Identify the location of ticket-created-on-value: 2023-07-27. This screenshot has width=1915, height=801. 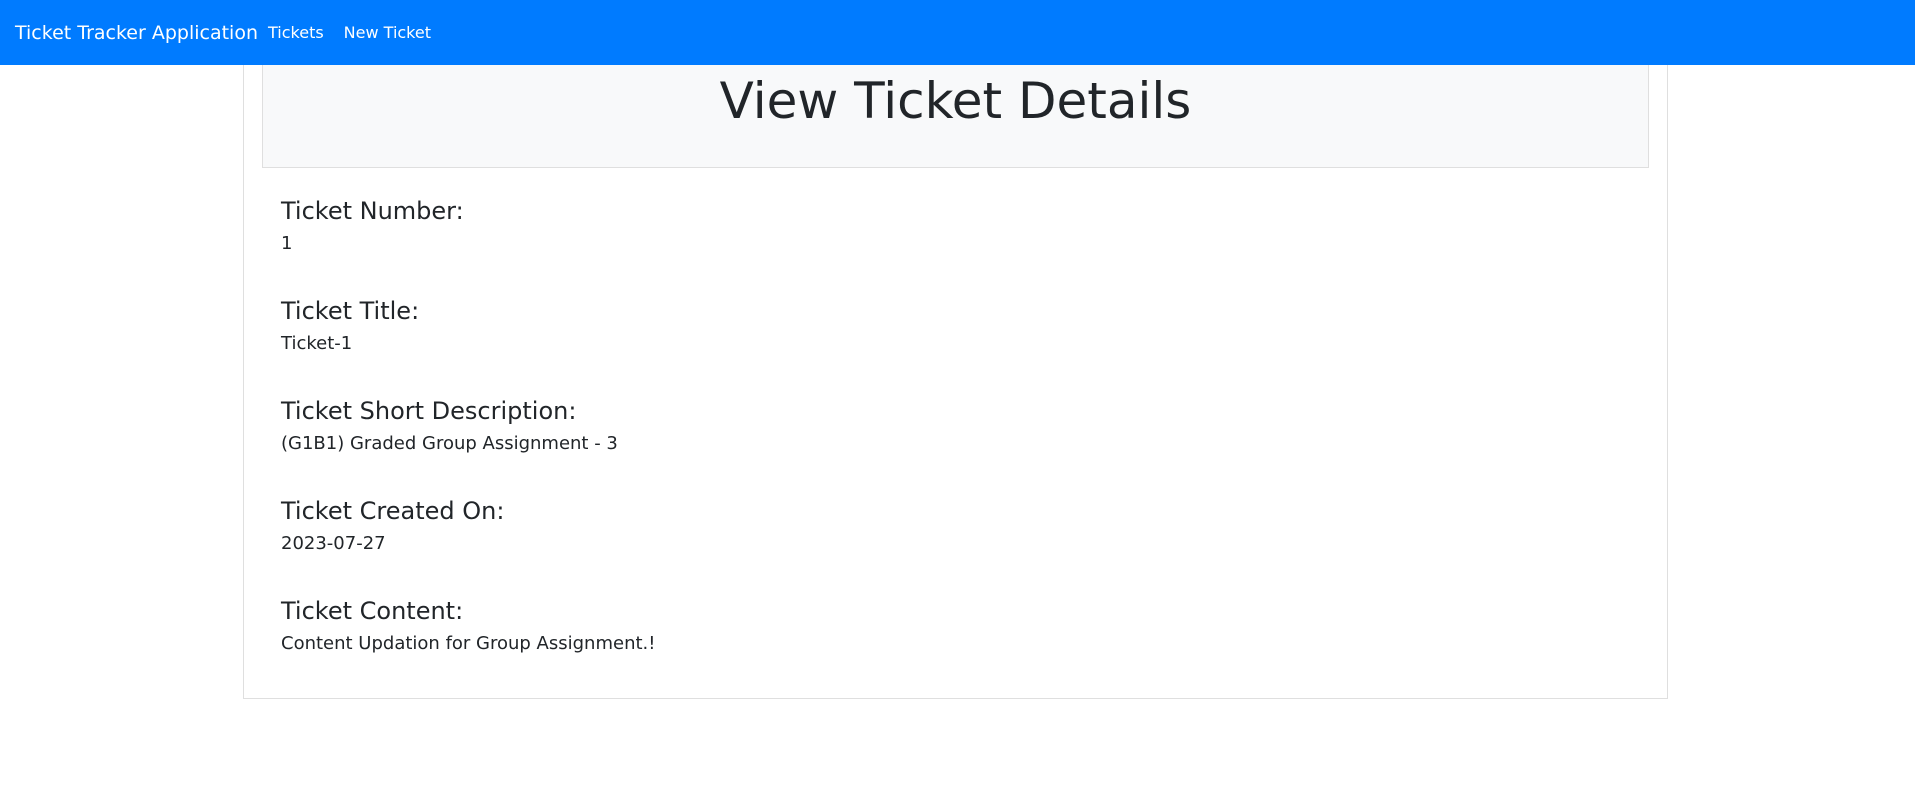
(333, 543).